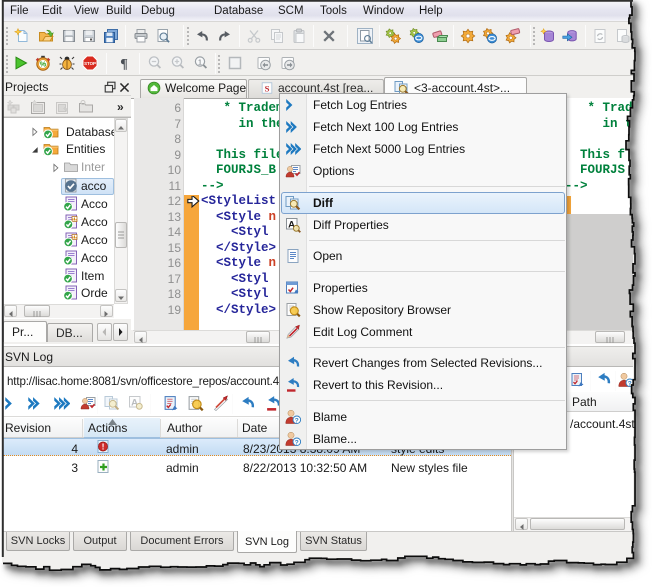 The image size is (652, 587). What do you see at coordinates (200, 61) in the screenshot?
I see `svg-text: 1` at bounding box center [200, 61].